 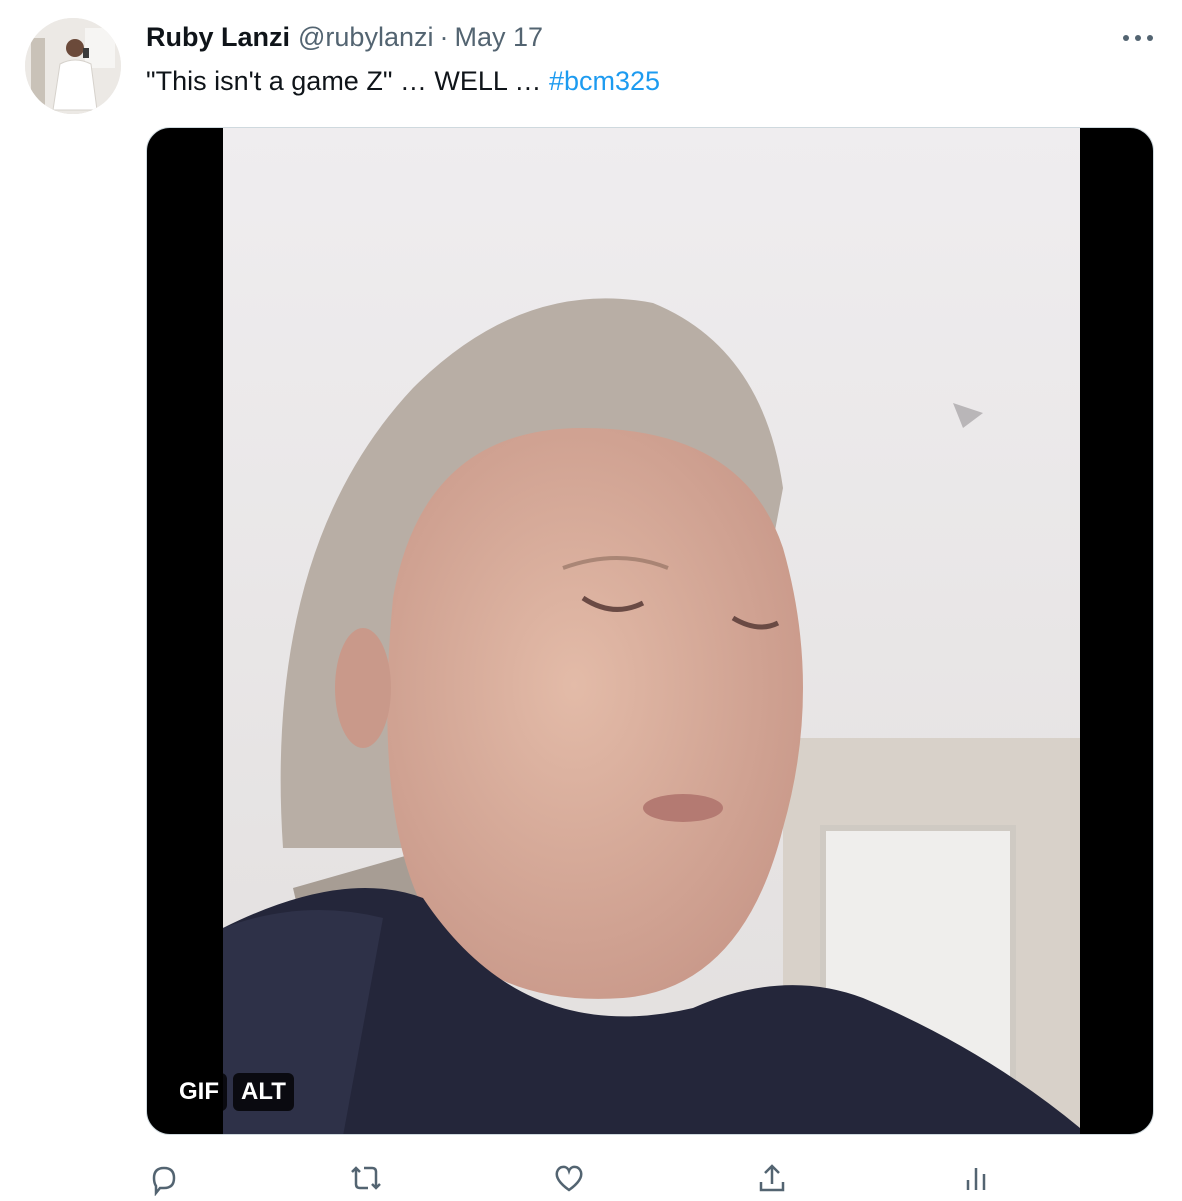 I want to click on gif-badge: GIF, so click(x=199, y=1092).